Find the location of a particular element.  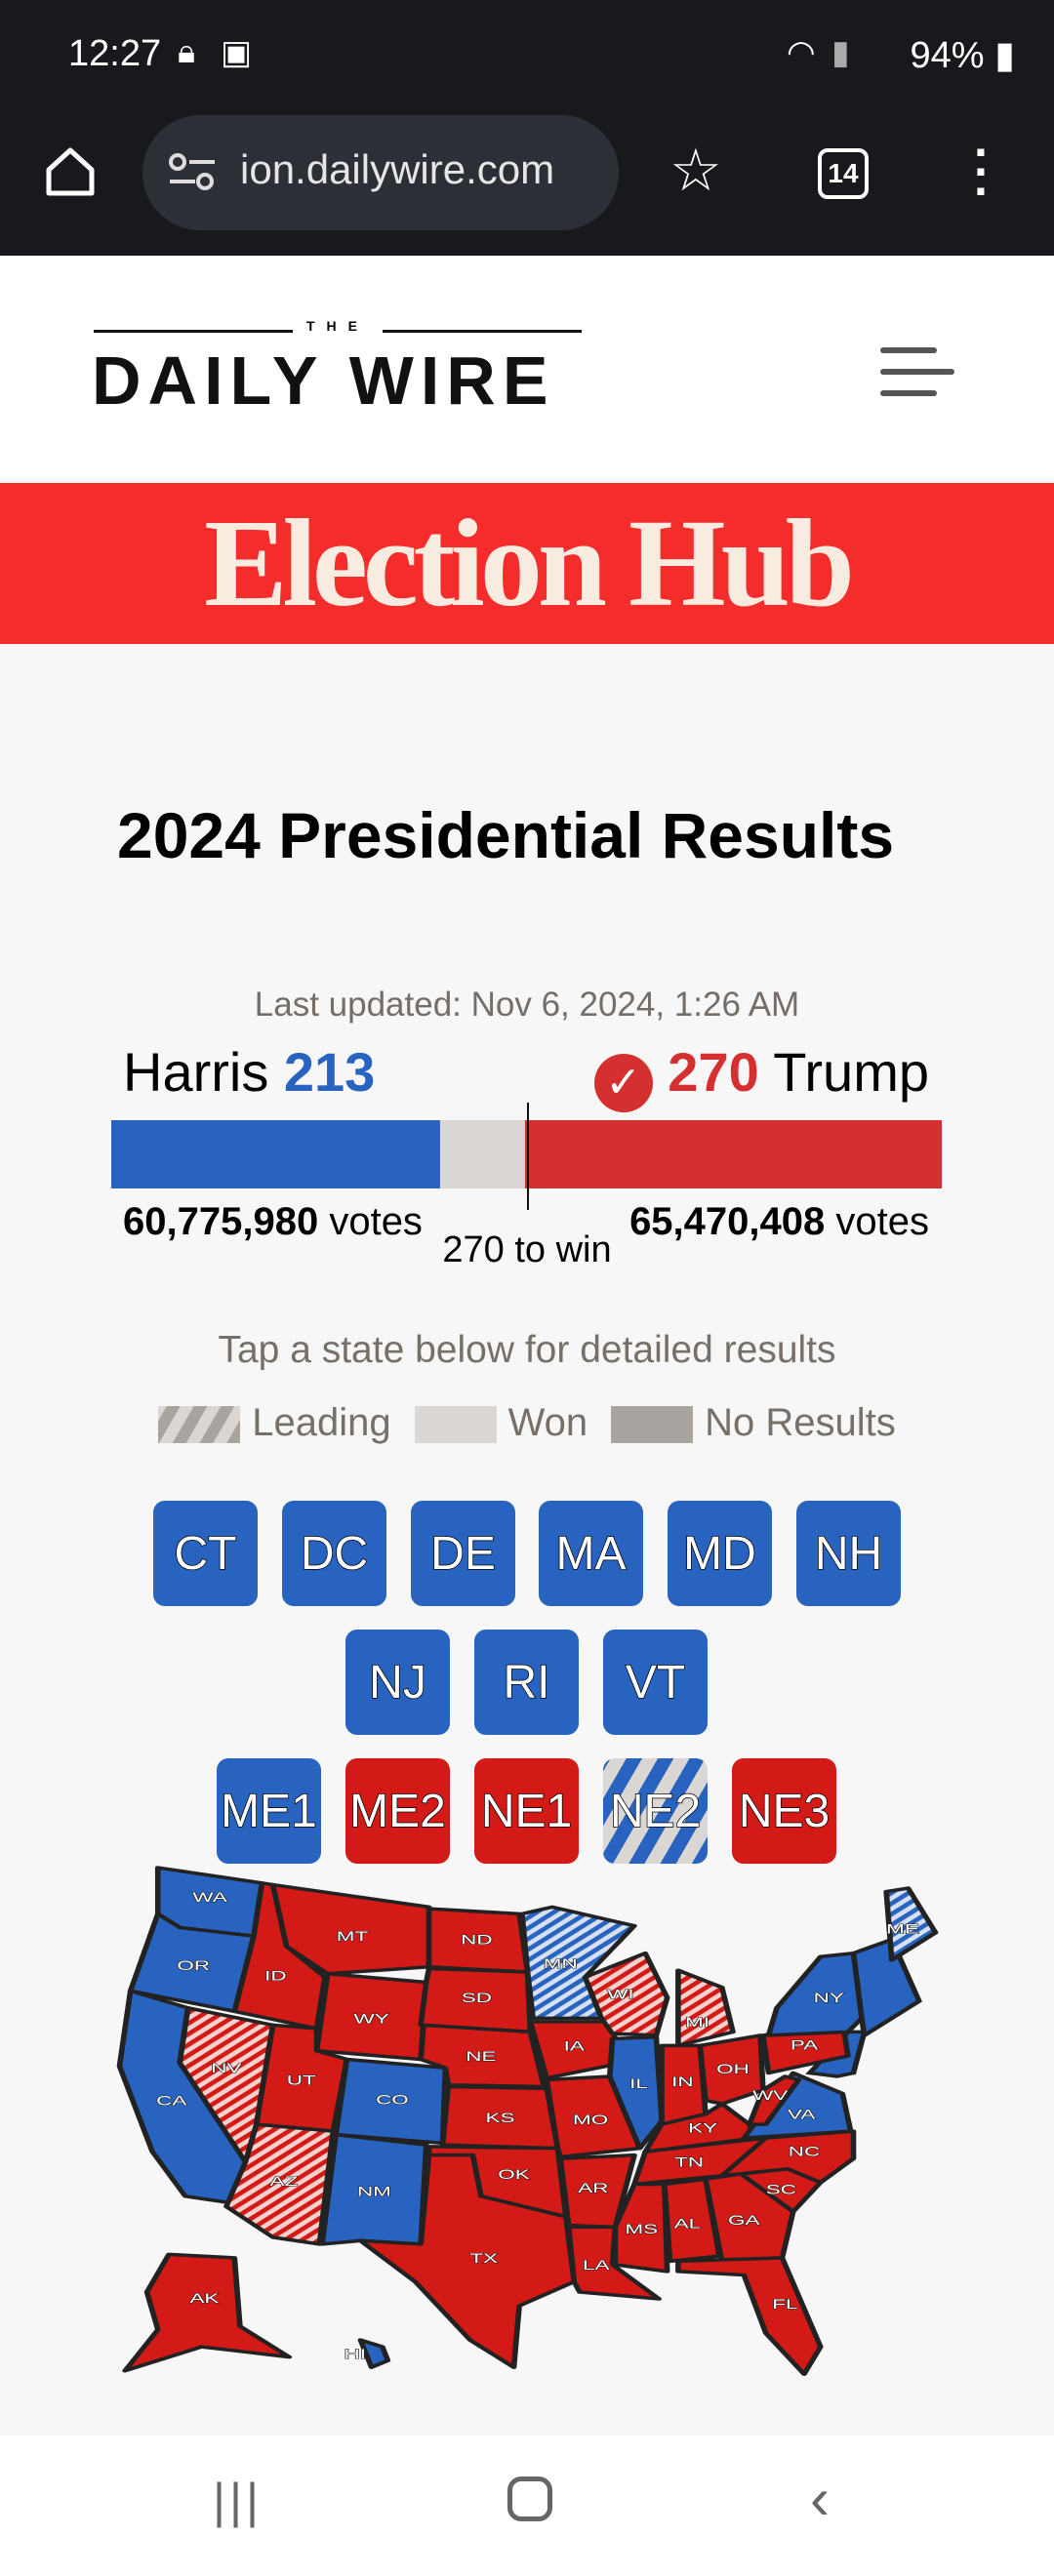

more-menu-icon: · · · is located at coordinates (983, 172).